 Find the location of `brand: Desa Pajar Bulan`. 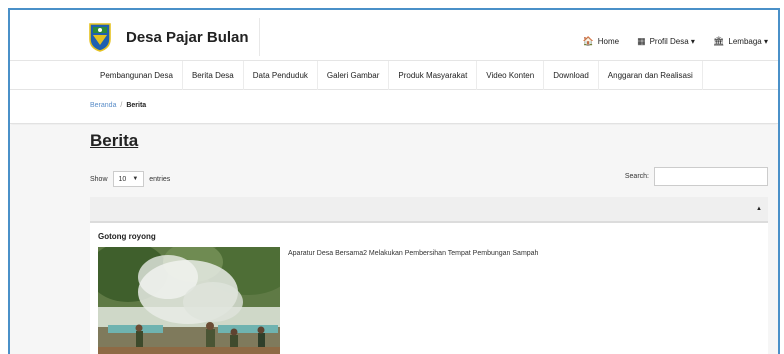

brand: Desa Pajar Bulan is located at coordinates (174, 37).